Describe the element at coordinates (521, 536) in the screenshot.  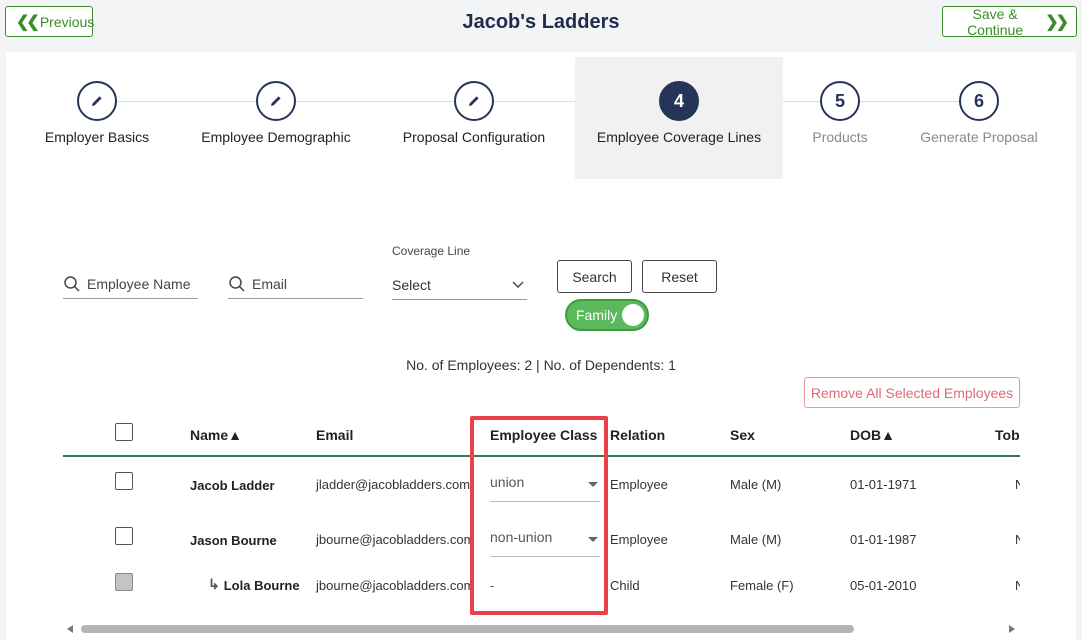
I see `employee-class-value: non-union` at that location.